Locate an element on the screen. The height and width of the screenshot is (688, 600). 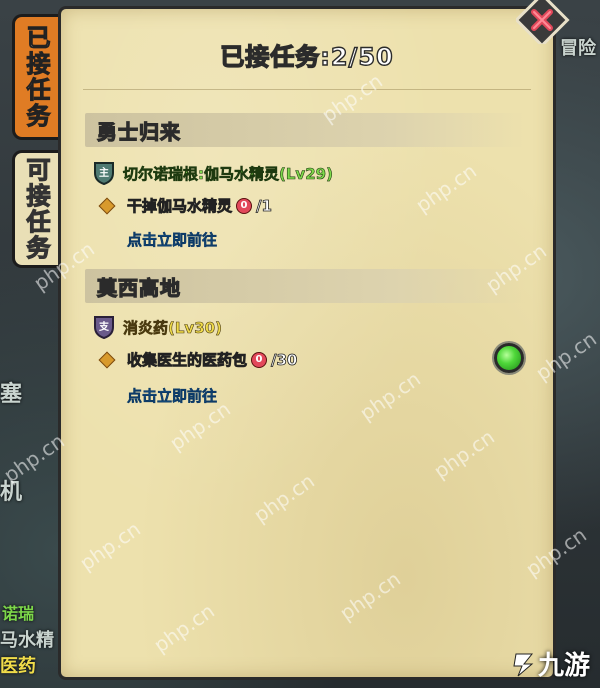
main-quest-shield-icon: 主 is located at coordinates (104, 173).